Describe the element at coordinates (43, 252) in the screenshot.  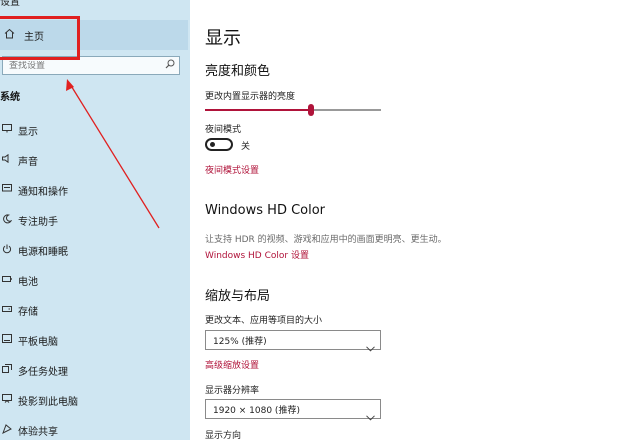
I see `sidebar-item-label: 电源和睡眠` at that location.